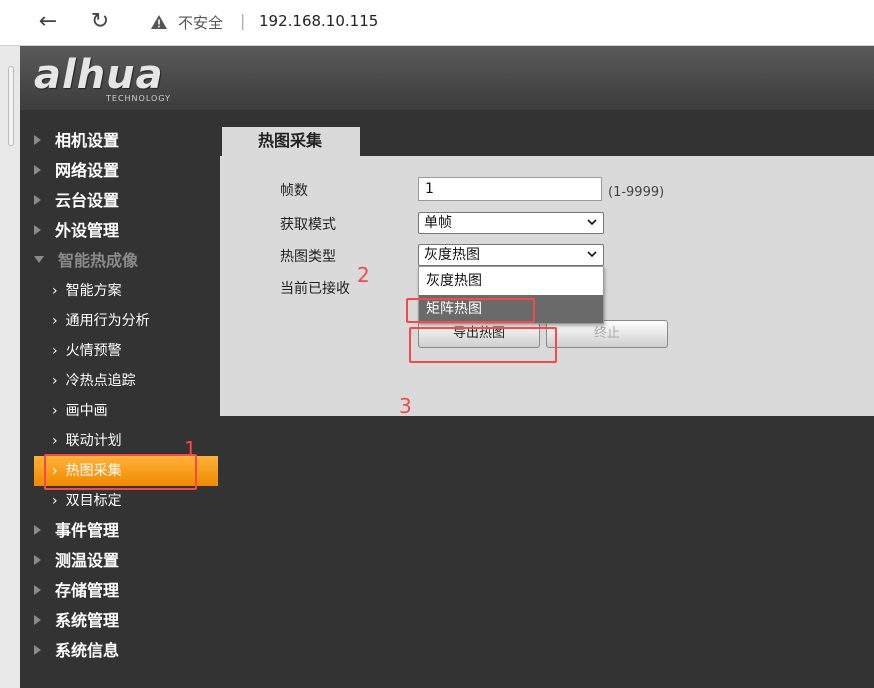  What do you see at coordinates (636, 192) in the screenshot?
I see `frames-range-hint: (1-9999)` at bounding box center [636, 192].